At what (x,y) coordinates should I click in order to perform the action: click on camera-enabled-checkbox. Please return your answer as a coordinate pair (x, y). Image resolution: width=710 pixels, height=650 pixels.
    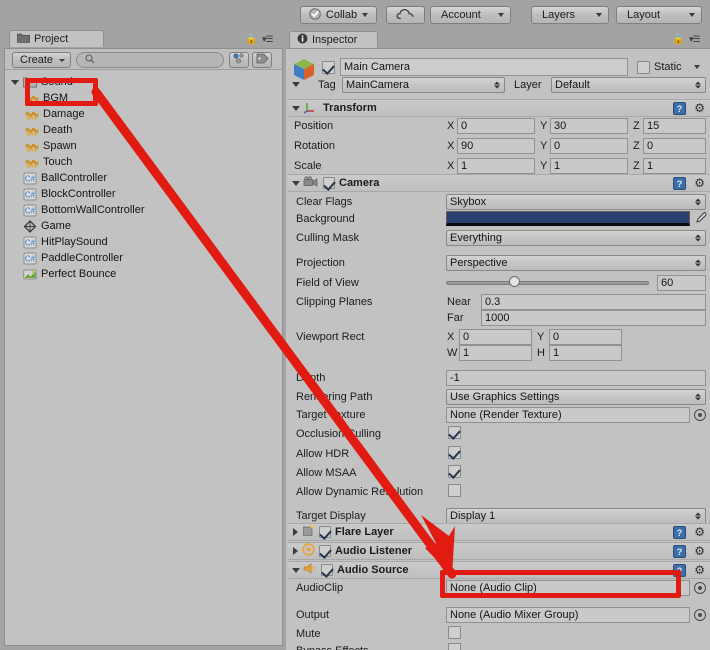
    Looking at the image, I should click on (329, 183).